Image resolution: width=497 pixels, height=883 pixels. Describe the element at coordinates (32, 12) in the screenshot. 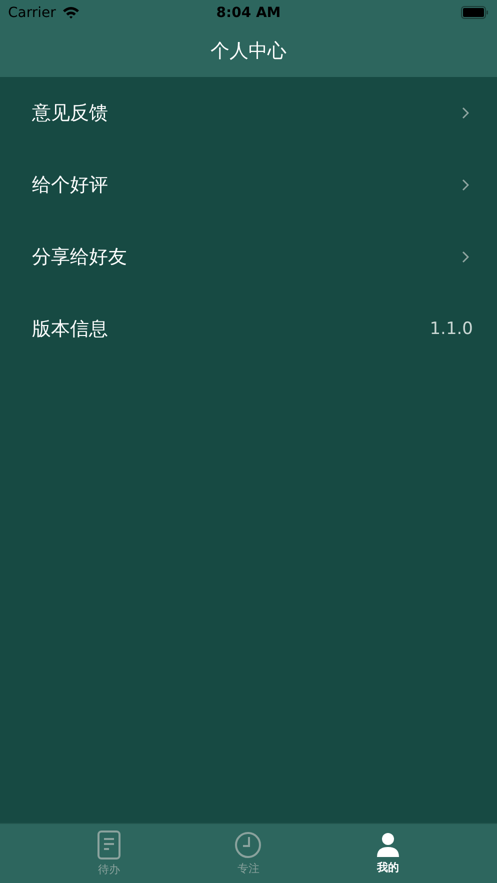

I see `carrier-name: Carrier` at that location.